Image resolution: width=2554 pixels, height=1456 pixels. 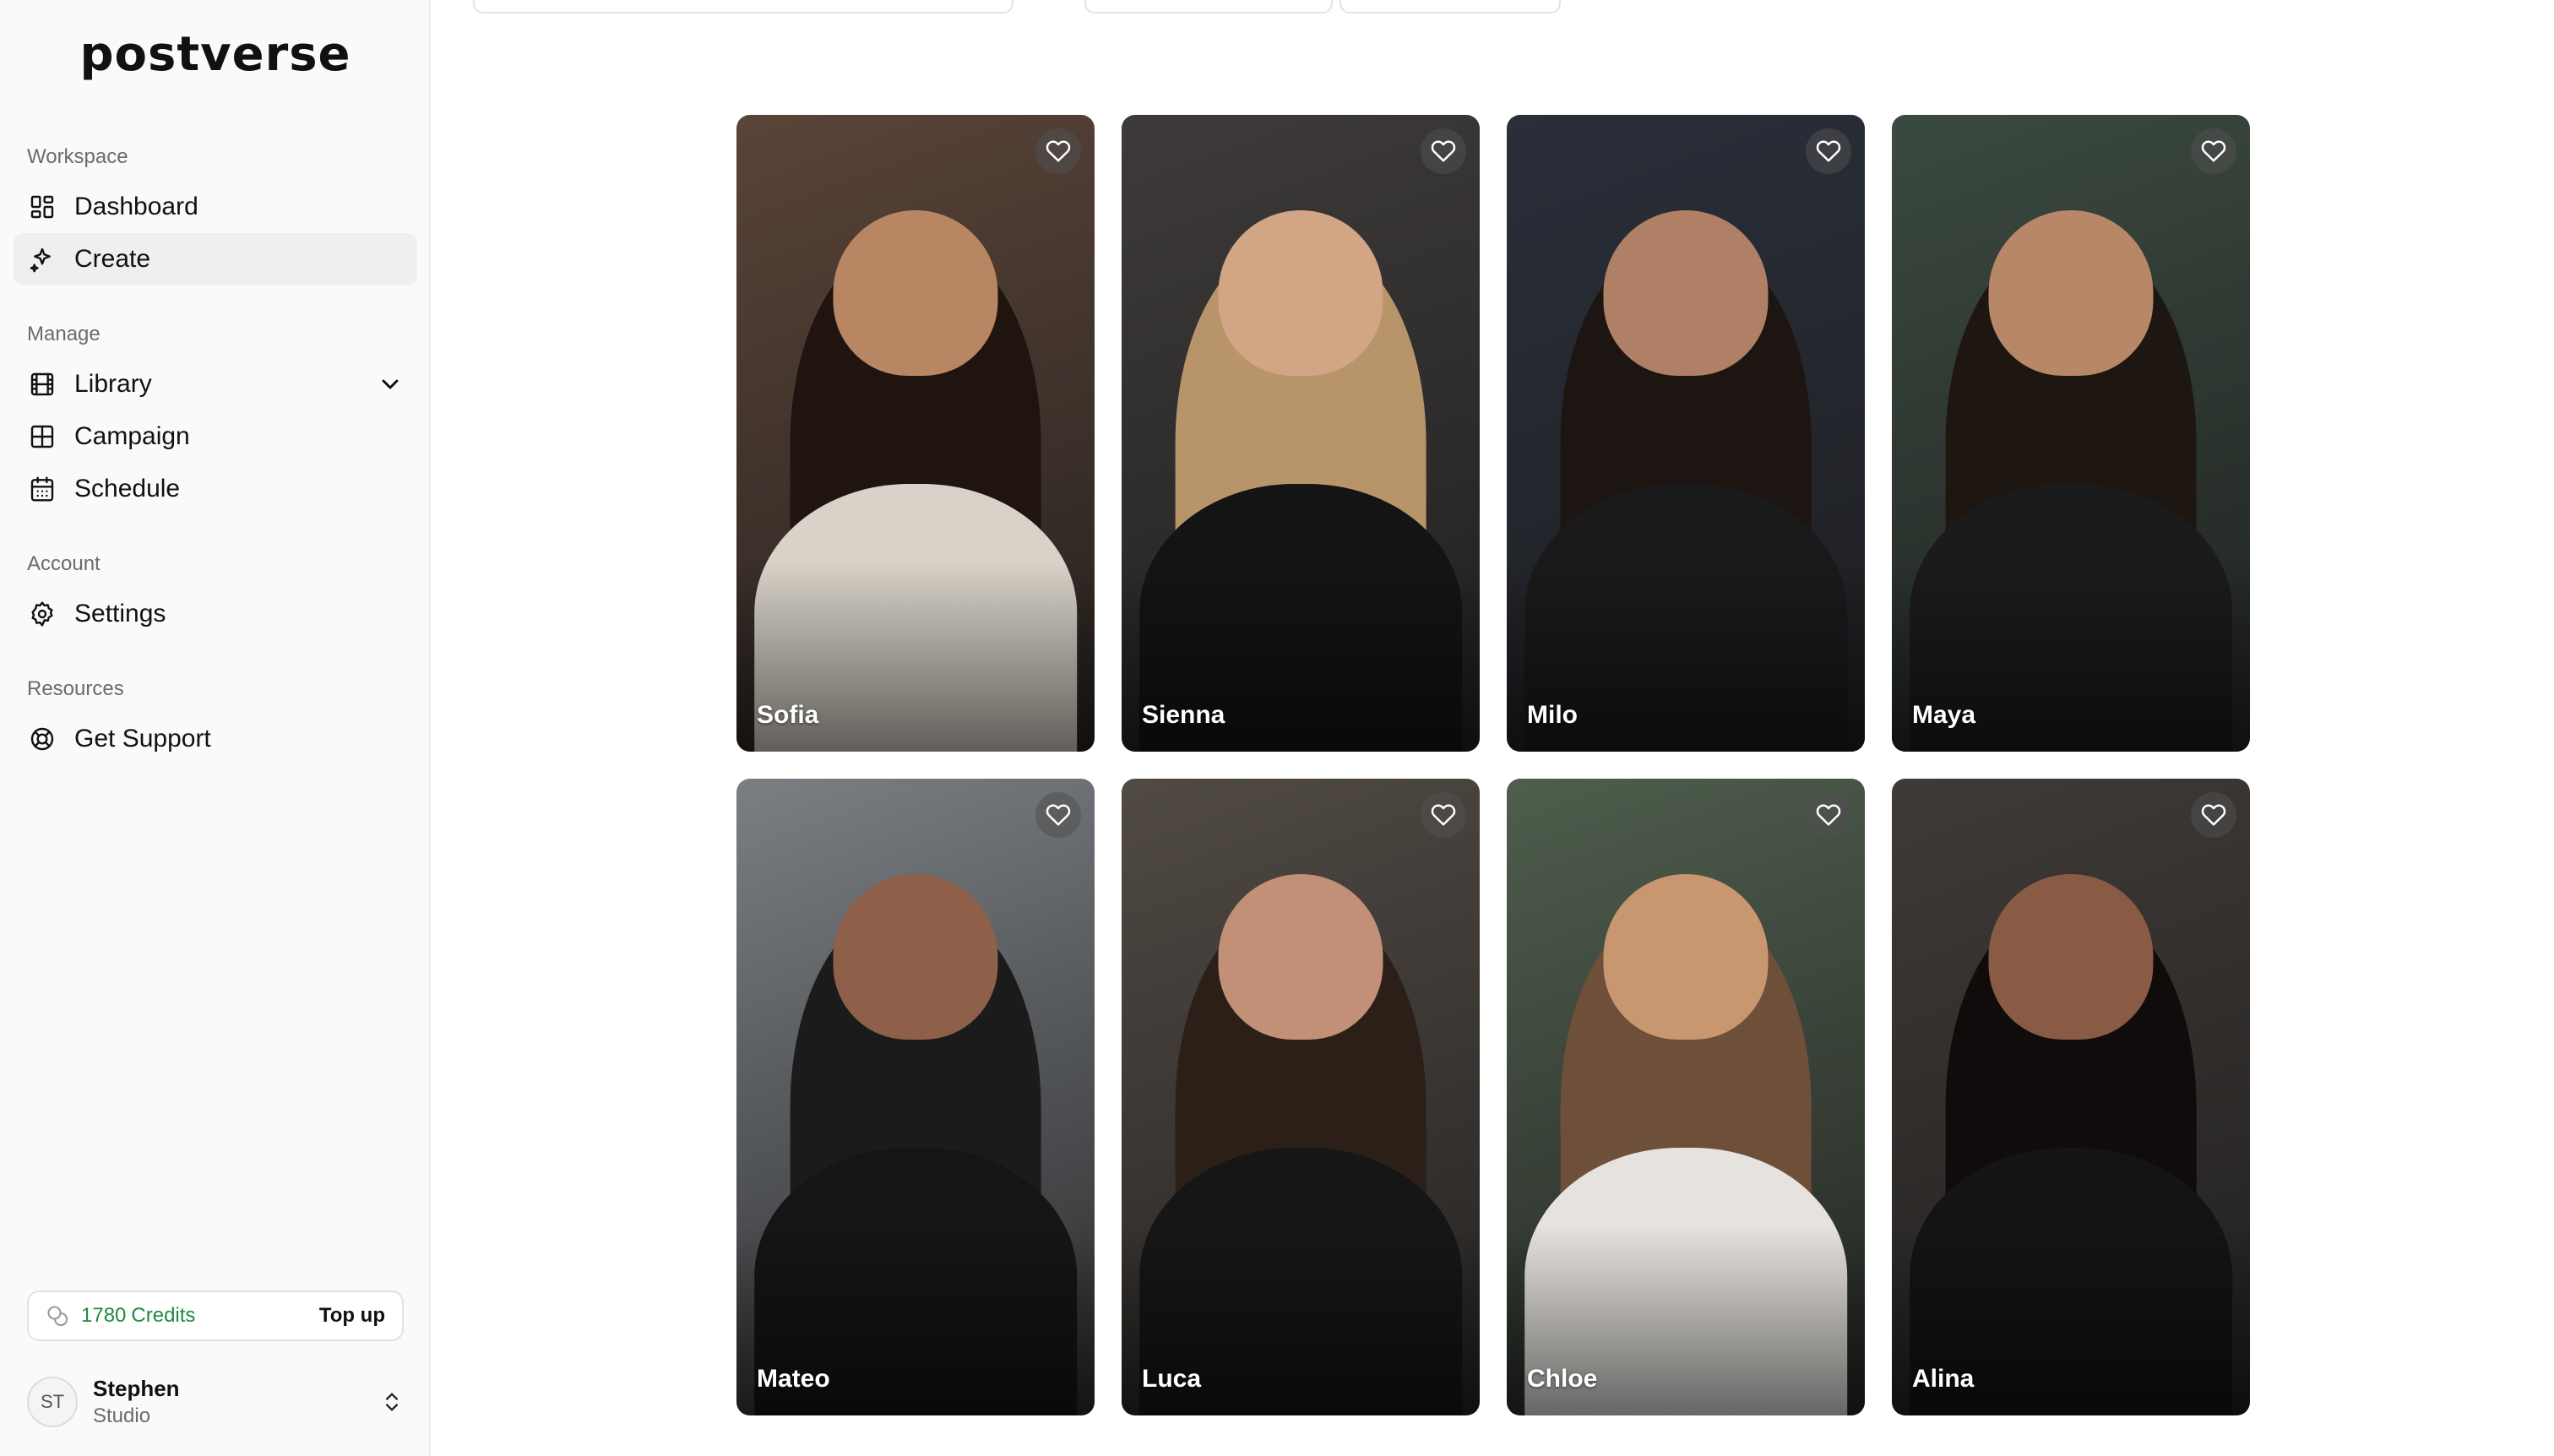 I want to click on top-toolbar, so click(x=1492, y=9).